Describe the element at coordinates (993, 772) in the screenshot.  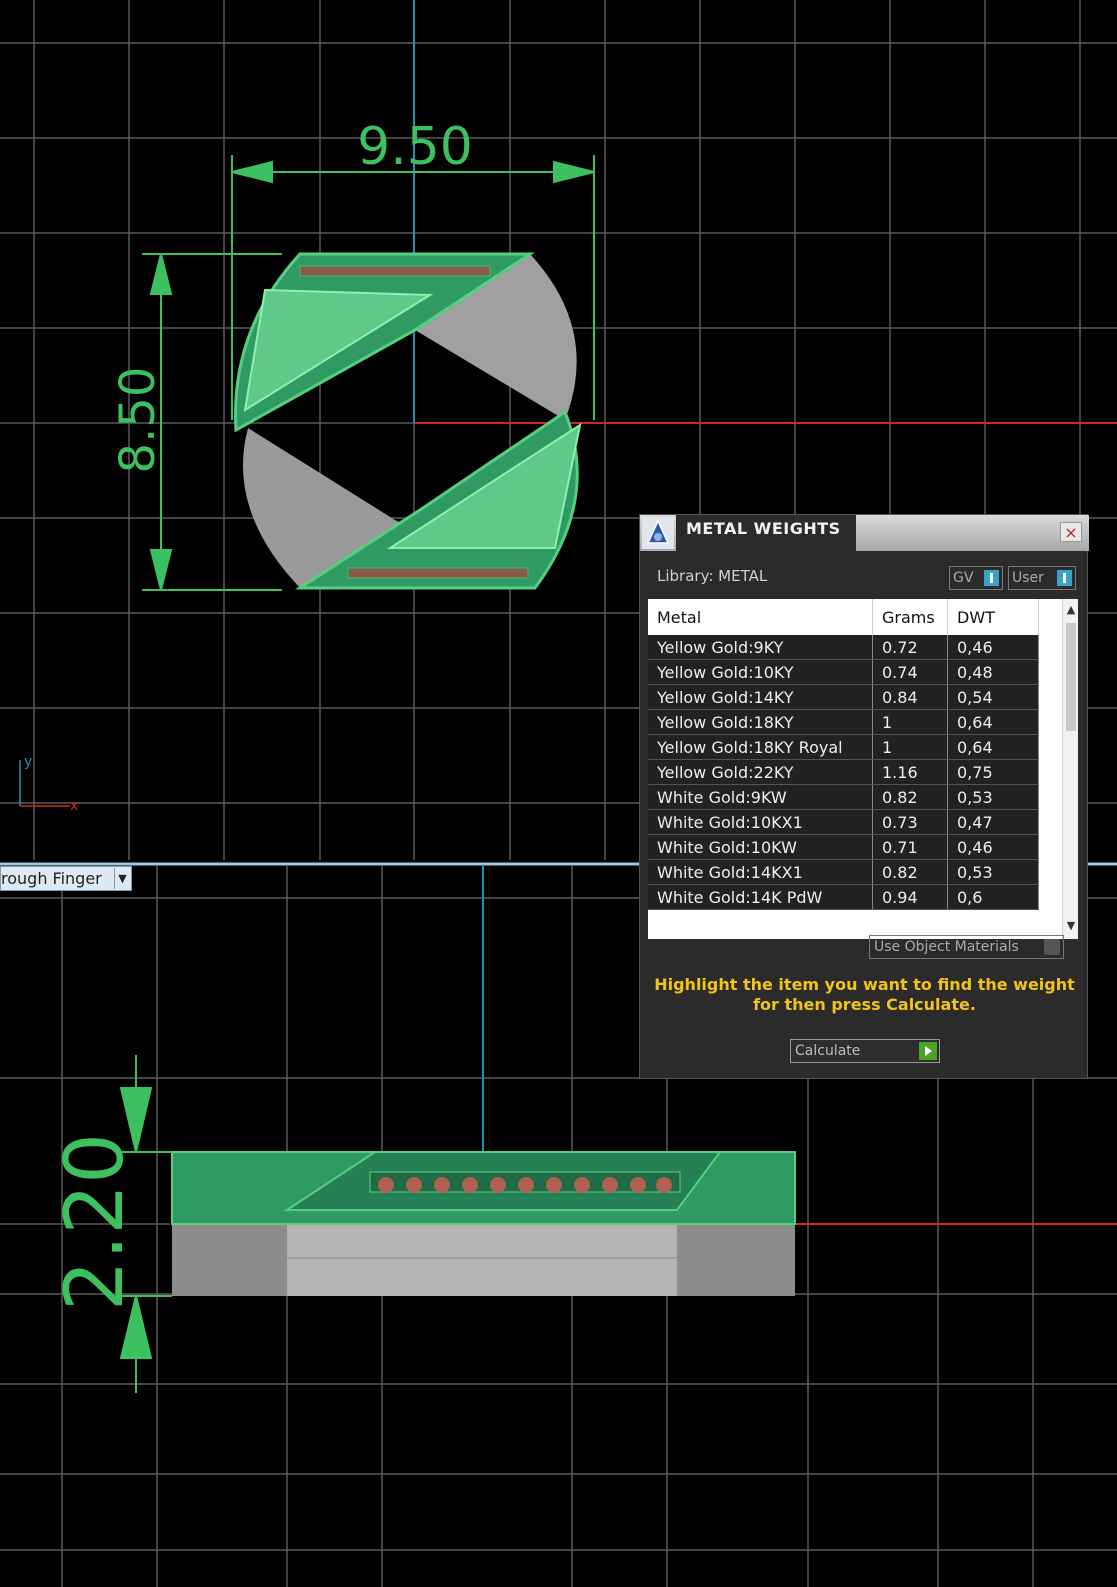
I see `cell-dwt: 0,75` at that location.